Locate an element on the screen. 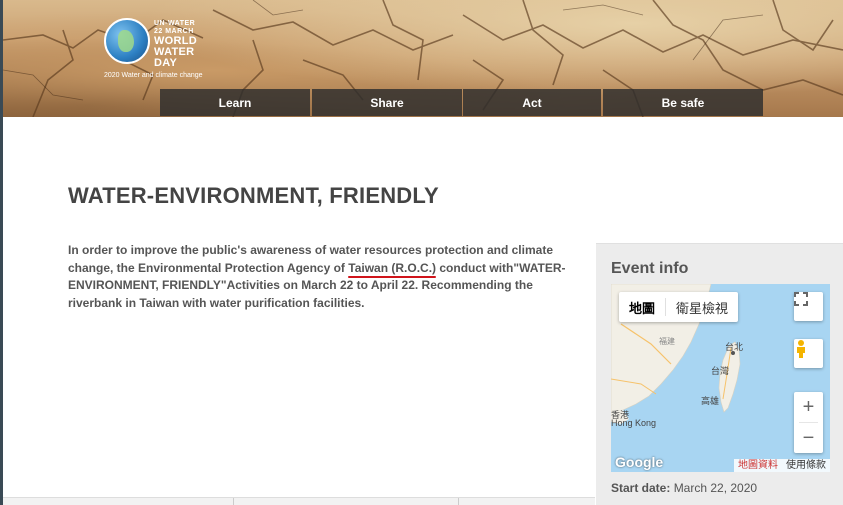 The image size is (843, 505). nav-learn: Learn is located at coordinates (235, 102).